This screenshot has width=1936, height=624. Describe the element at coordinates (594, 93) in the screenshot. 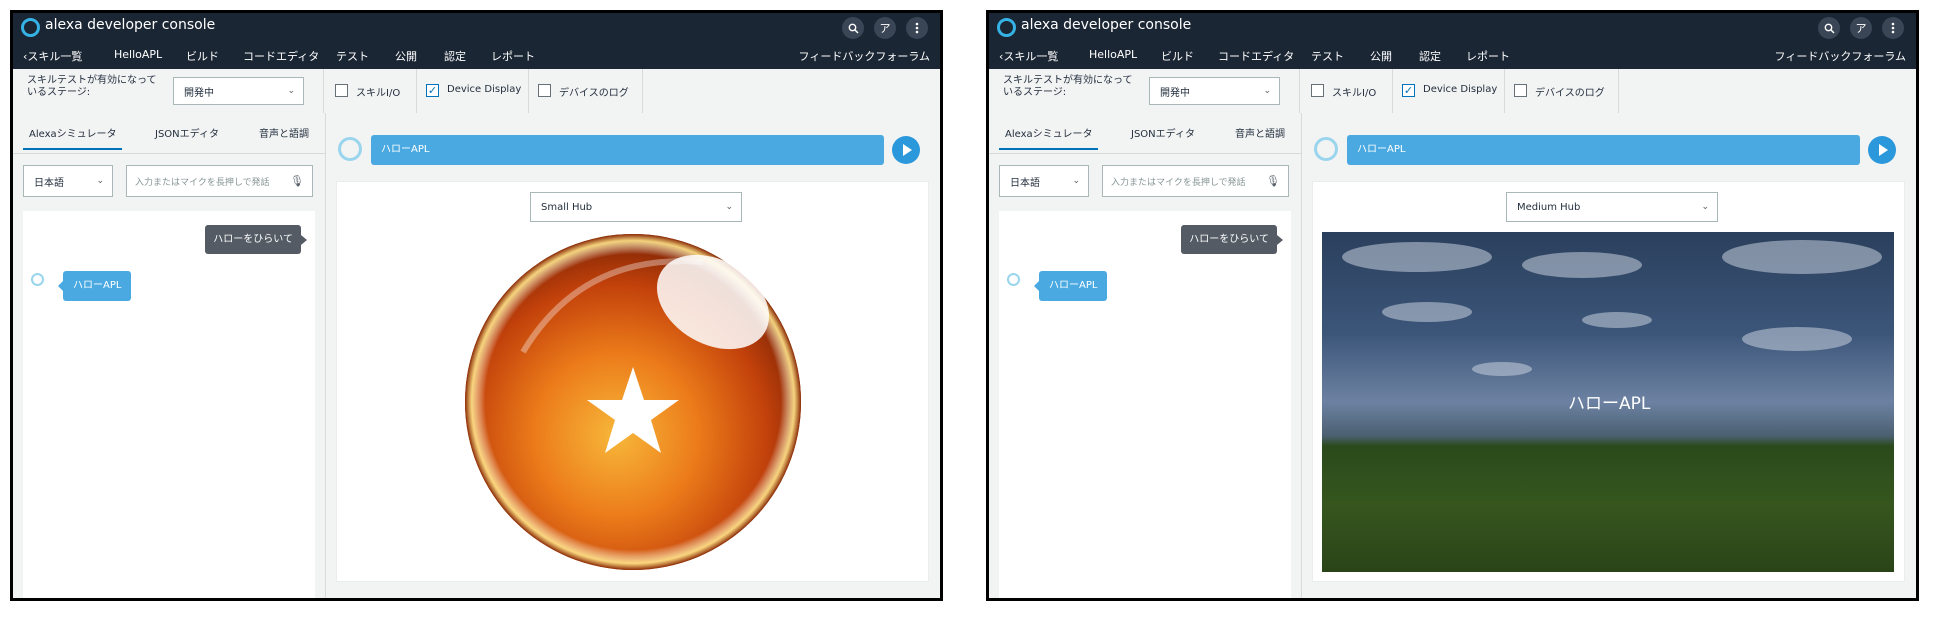

I see `device-log-label: デバイスのログ` at that location.